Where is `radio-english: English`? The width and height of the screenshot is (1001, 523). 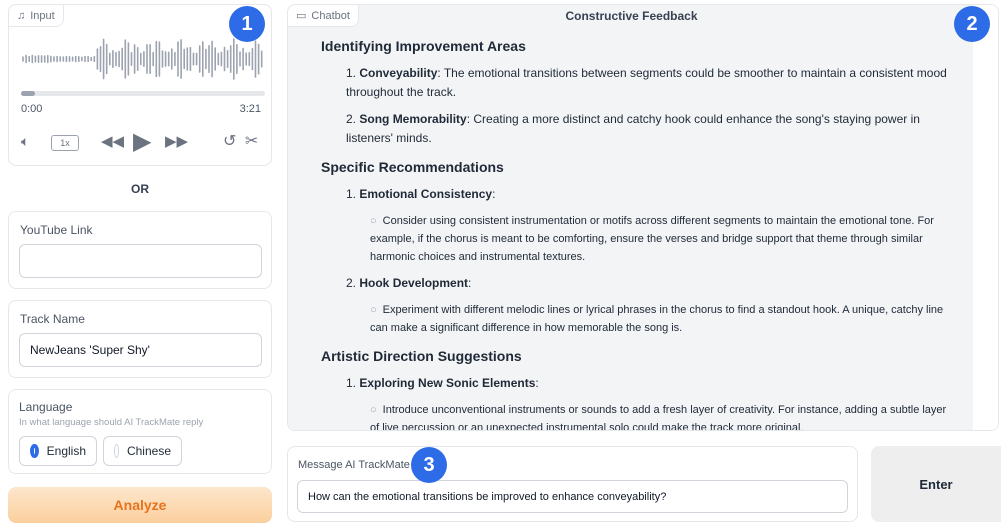
radio-english: English is located at coordinates (58, 451).